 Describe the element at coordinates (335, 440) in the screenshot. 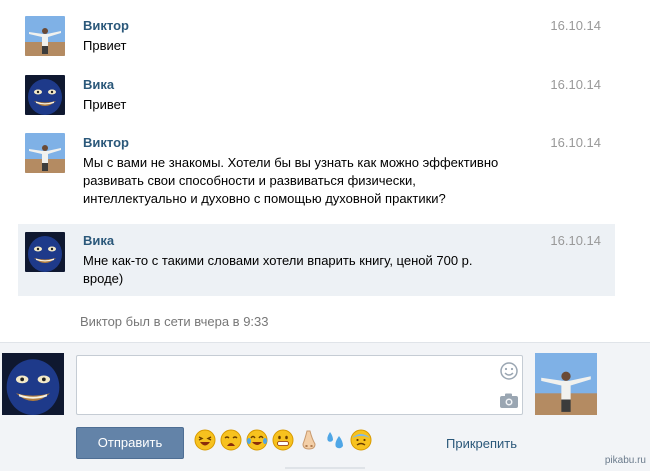

I see `sweat-droplets-icon` at that location.